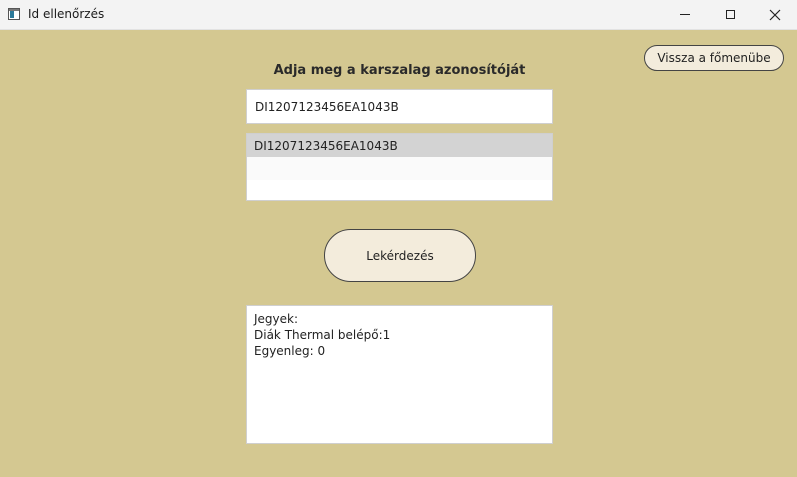  What do you see at coordinates (399, 106) in the screenshot?
I see `wristband-id-input: DI1207123456EA1043B` at bounding box center [399, 106].